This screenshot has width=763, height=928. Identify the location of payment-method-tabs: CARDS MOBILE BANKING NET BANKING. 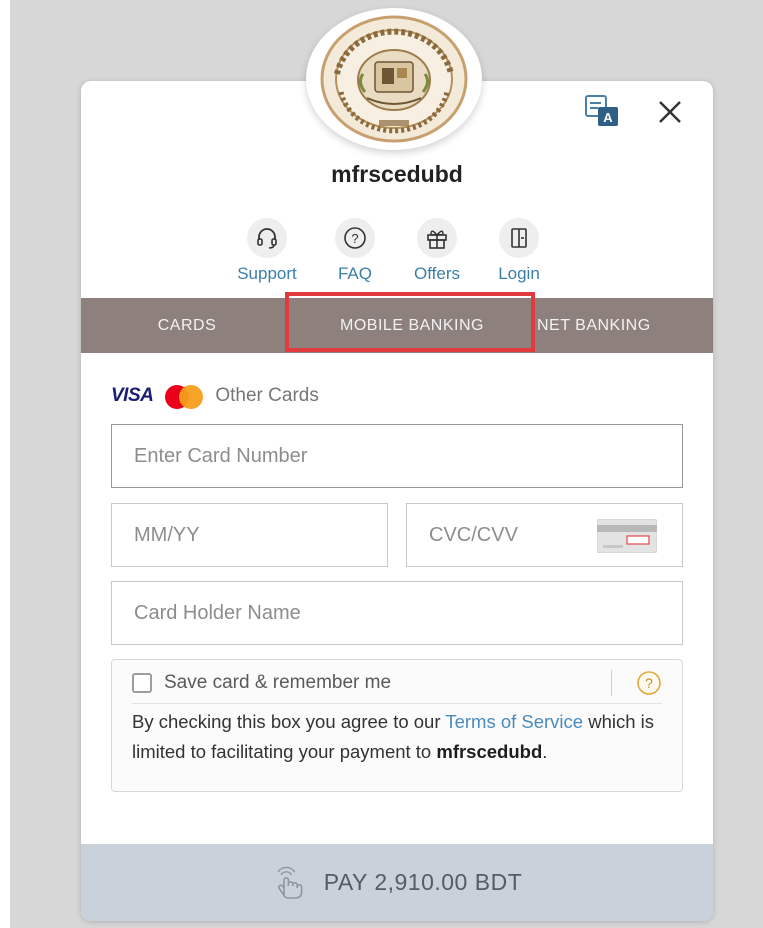
(397, 325).